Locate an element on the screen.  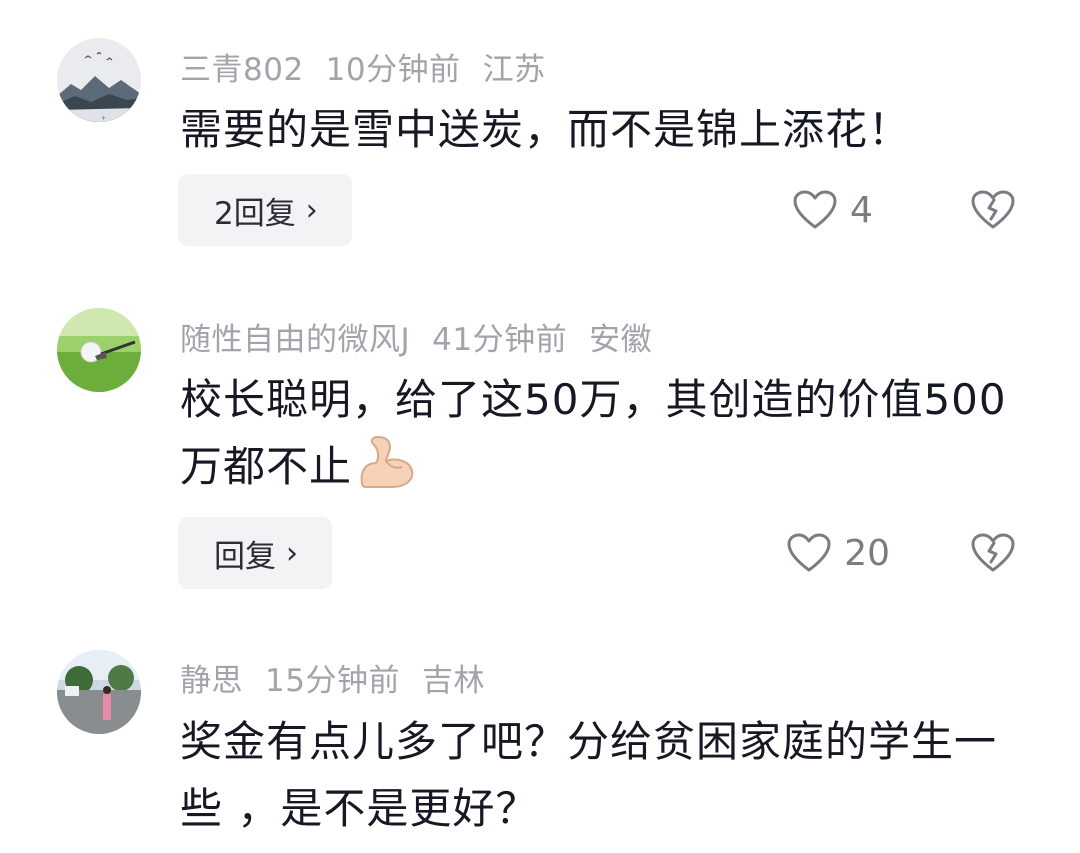
golf-ball-avatar-icon is located at coordinates (99, 350).